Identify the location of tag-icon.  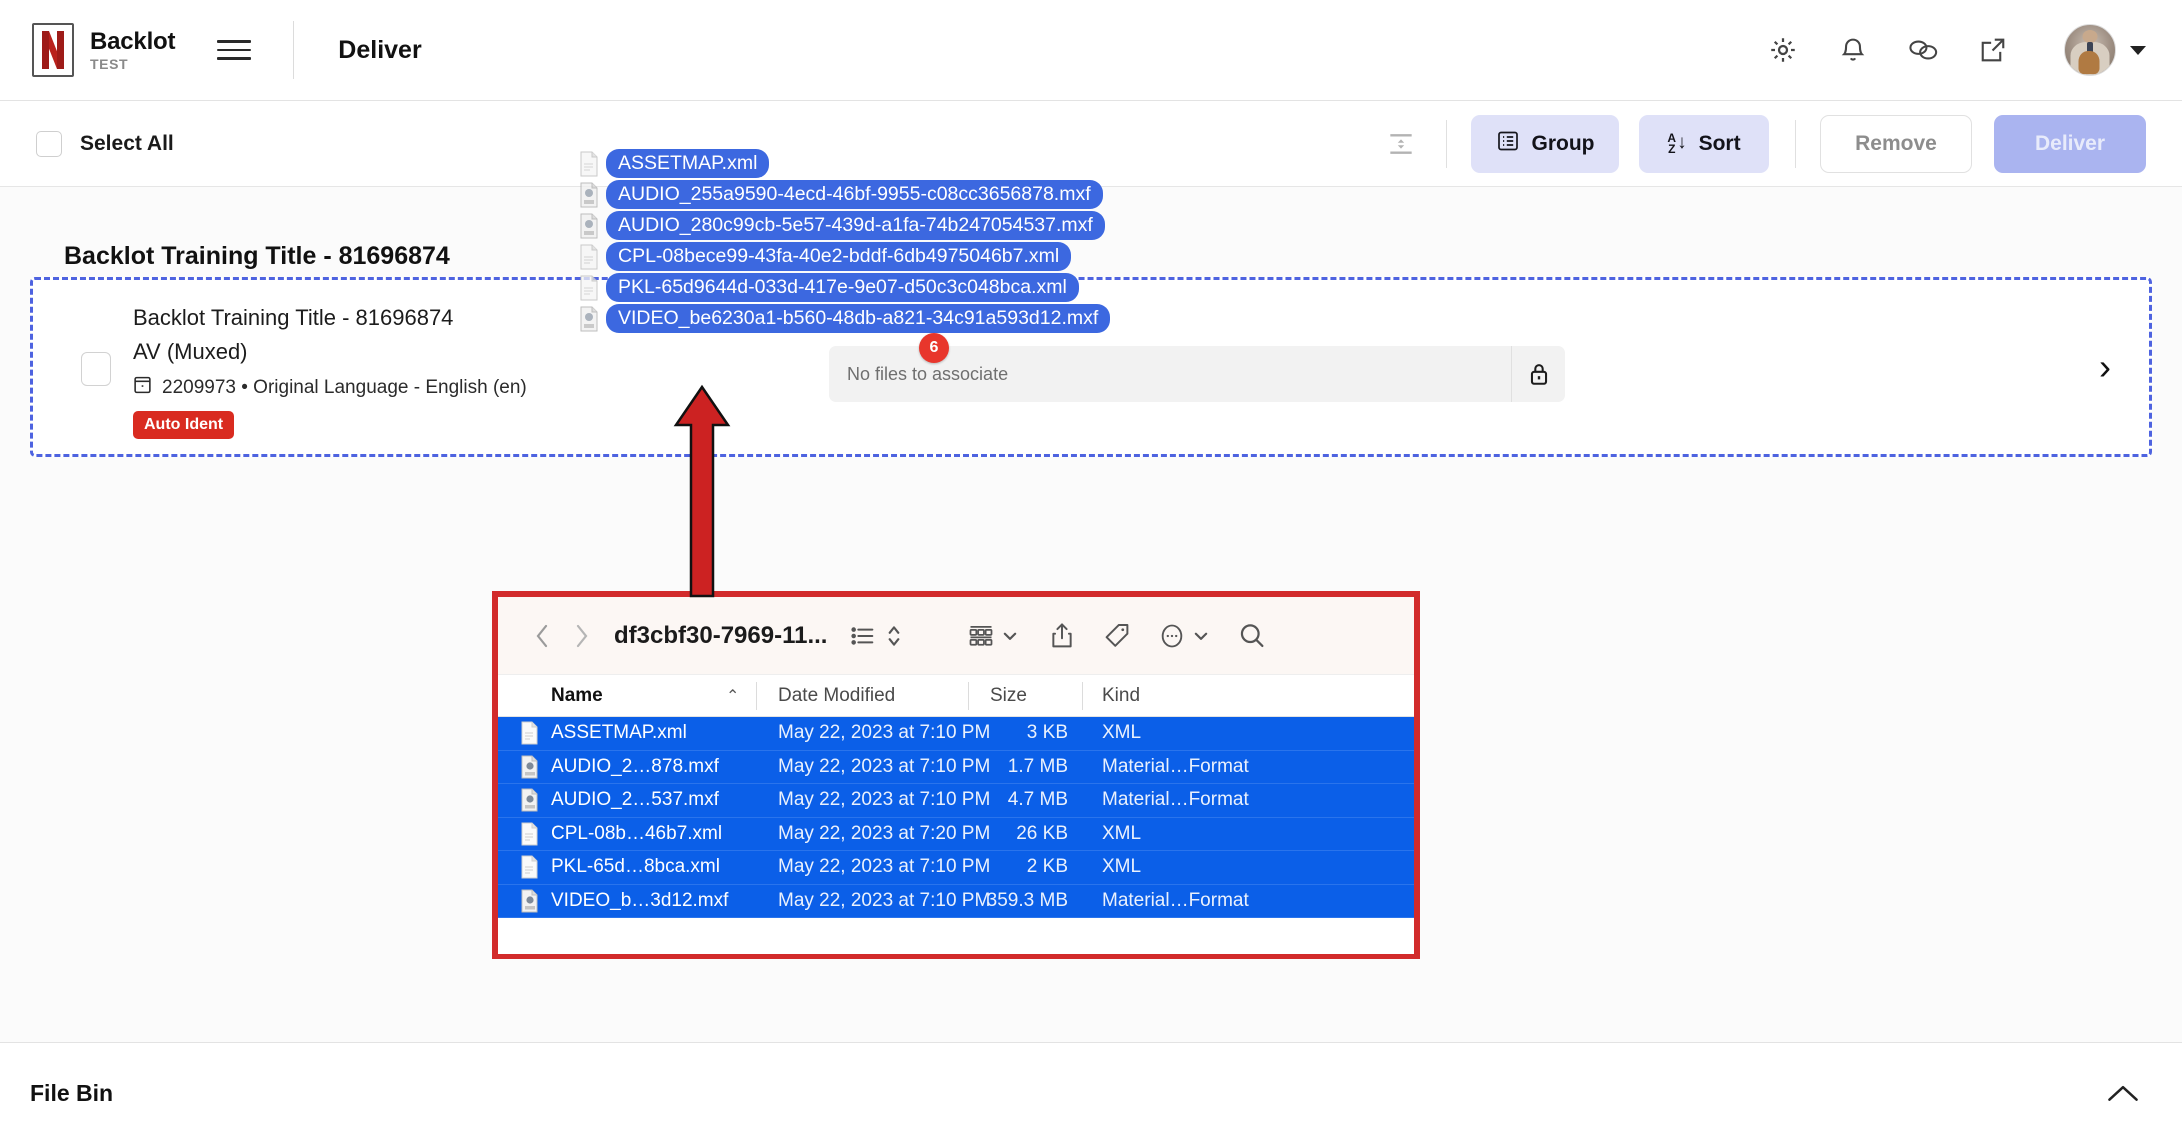
(1117, 636).